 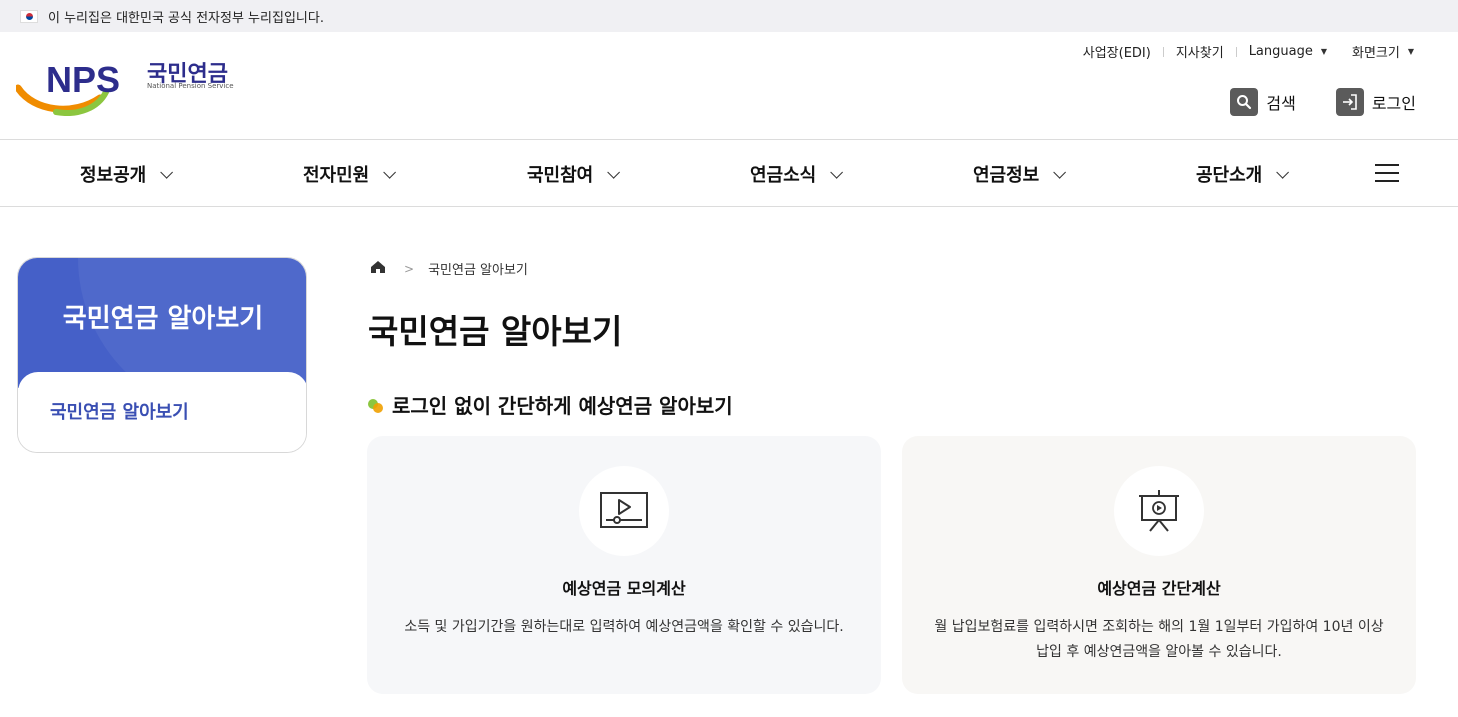 What do you see at coordinates (783, 175) in the screenshot?
I see `nav-label: 연금소식` at bounding box center [783, 175].